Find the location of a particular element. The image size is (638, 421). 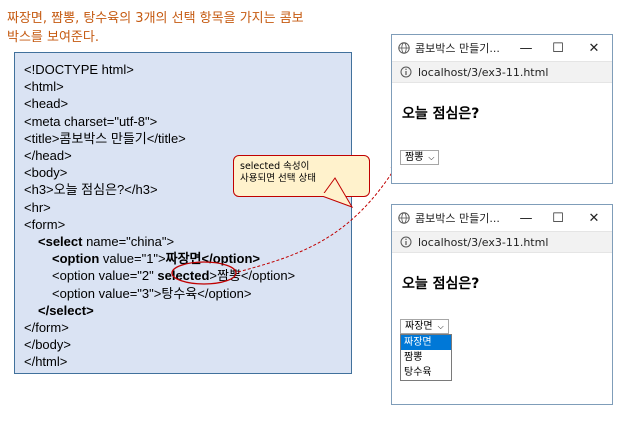

dropdown-option: 짜장면 is located at coordinates (426, 342).